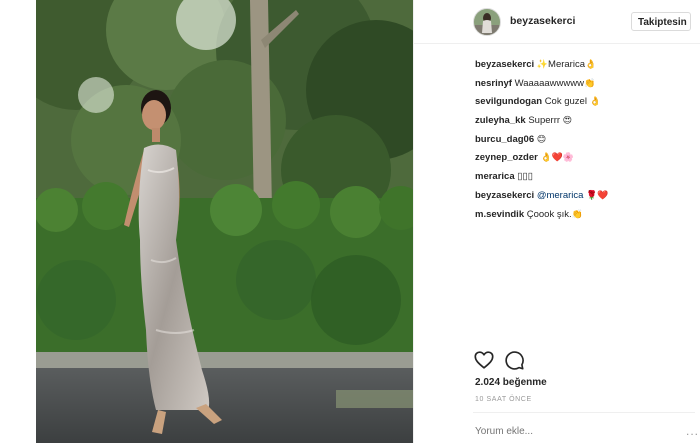 The image size is (700, 443). What do you see at coordinates (661, 21) in the screenshot?
I see `following-button: Takiptesin` at bounding box center [661, 21].